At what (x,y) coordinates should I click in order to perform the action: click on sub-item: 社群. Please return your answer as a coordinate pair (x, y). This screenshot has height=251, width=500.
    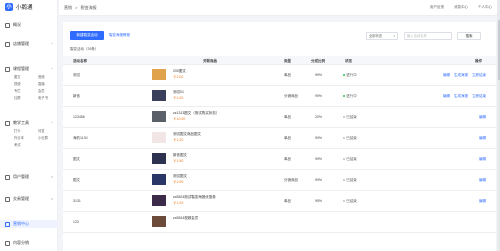
    Looking at the image, I should click on (26, 97).